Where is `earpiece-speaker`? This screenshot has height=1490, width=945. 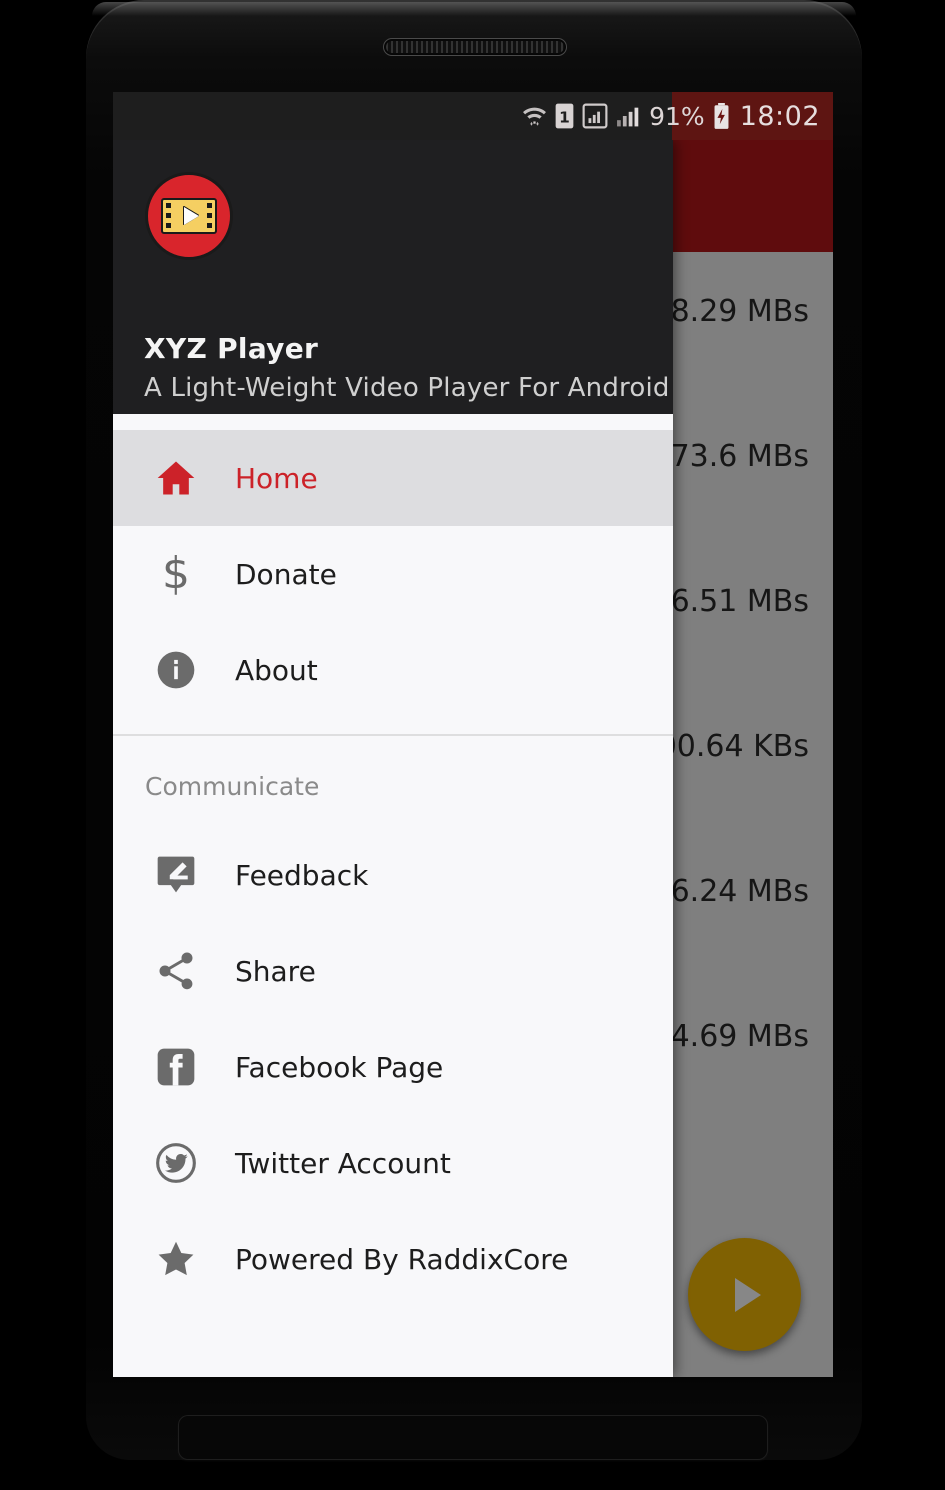 earpiece-speaker is located at coordinates (475, 47).